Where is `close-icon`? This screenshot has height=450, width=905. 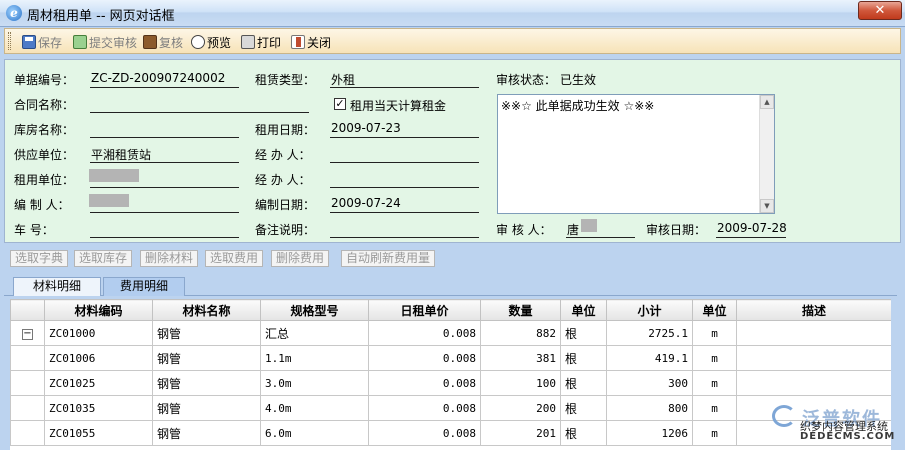 close-icon is located at coordinates (298, 42).